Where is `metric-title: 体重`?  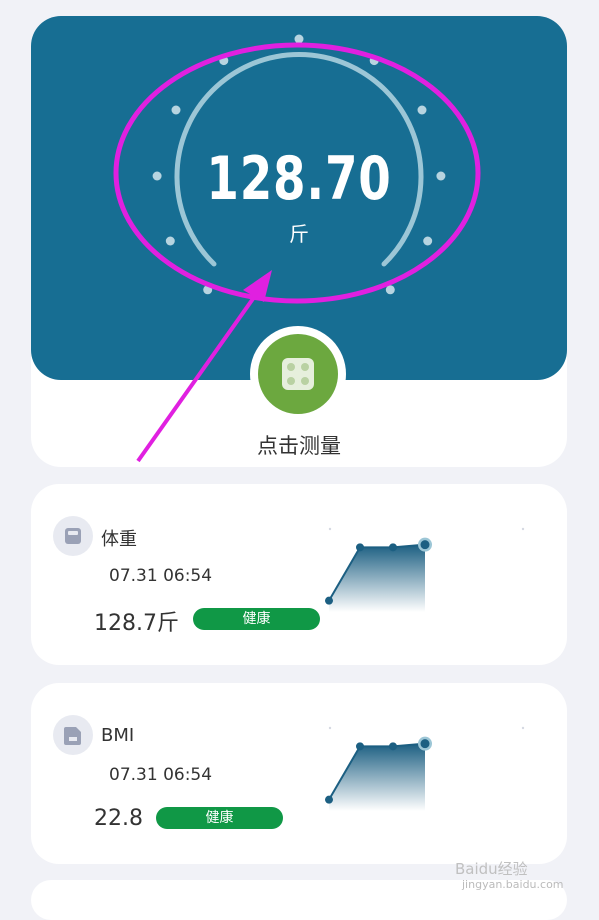 metric-title: 体重 is located at coordinates (119, 539).